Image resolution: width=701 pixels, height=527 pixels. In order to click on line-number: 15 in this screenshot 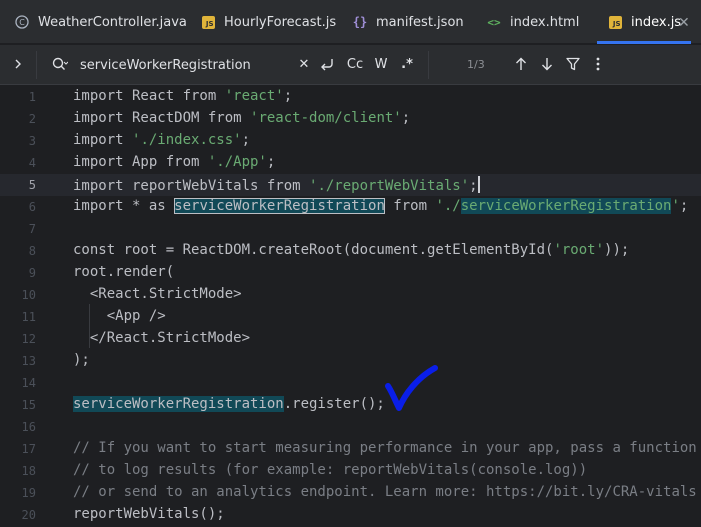, I will do `click(28, 405)`.